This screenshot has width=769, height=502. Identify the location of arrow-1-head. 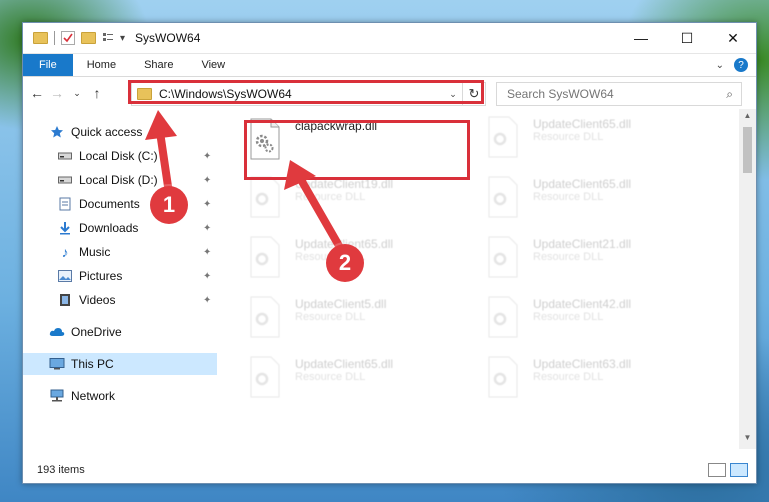
(161, 125).